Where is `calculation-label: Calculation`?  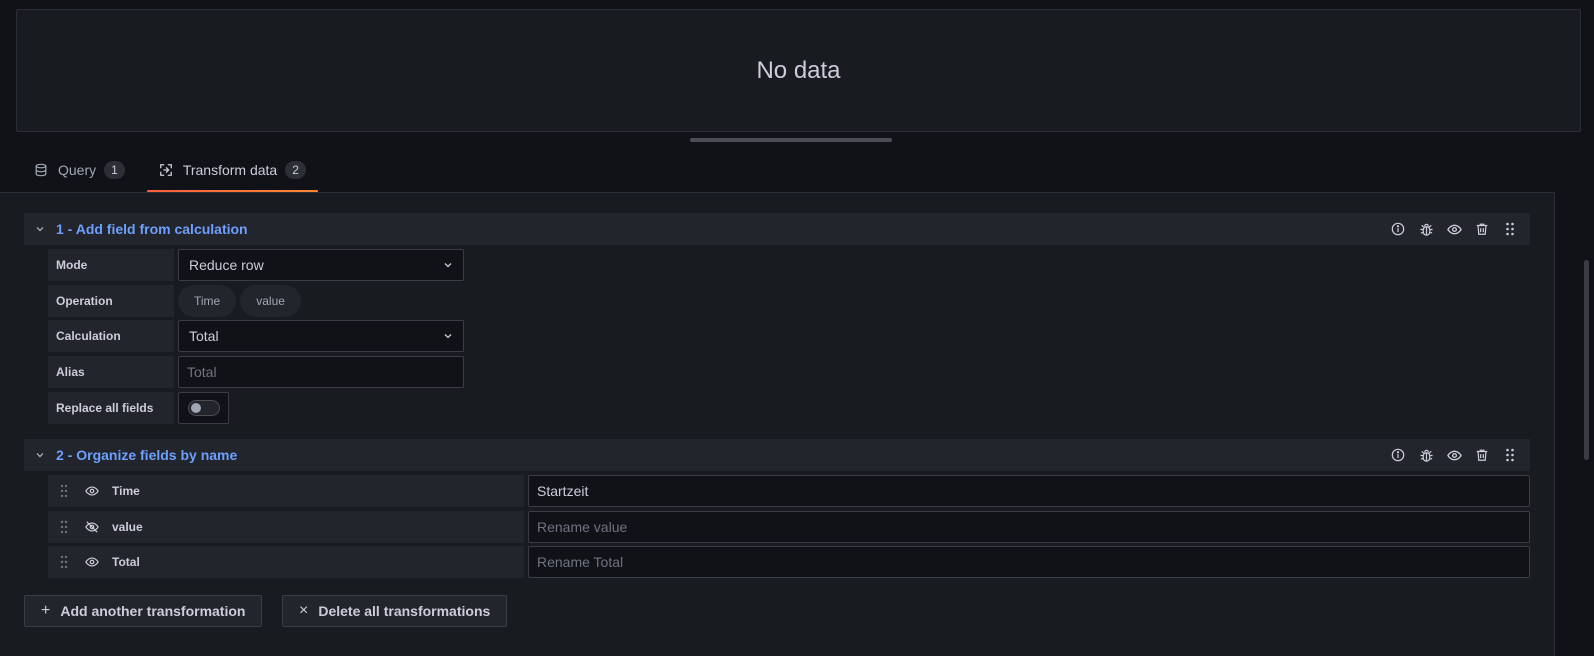 calculation-label: Calculation is located at coordinates (111, 336).